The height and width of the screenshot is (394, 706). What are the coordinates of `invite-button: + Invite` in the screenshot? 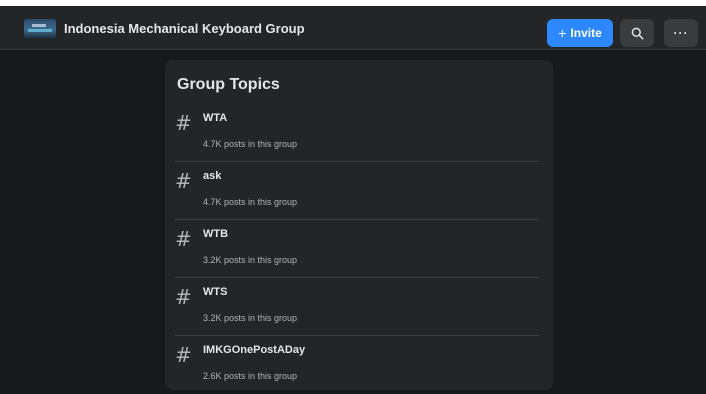 It's located at (580, 33).